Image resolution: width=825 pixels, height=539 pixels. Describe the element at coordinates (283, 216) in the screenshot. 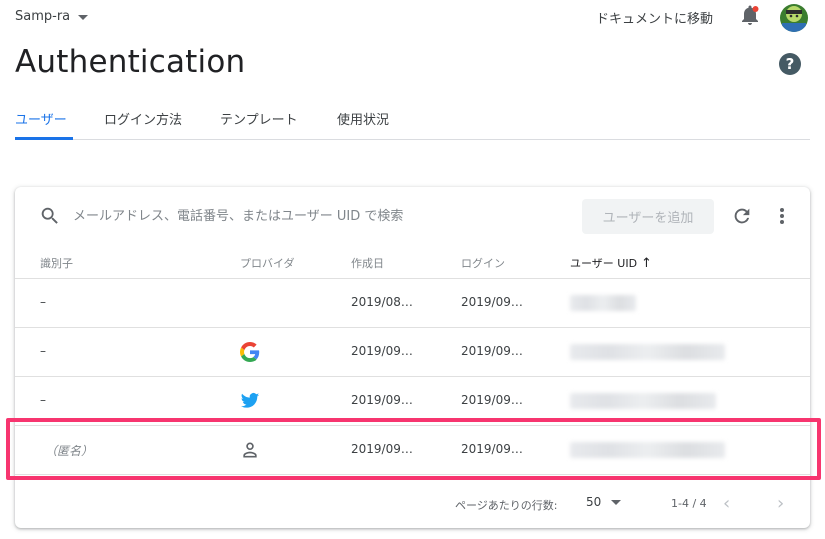

I see `search-input` at that location.